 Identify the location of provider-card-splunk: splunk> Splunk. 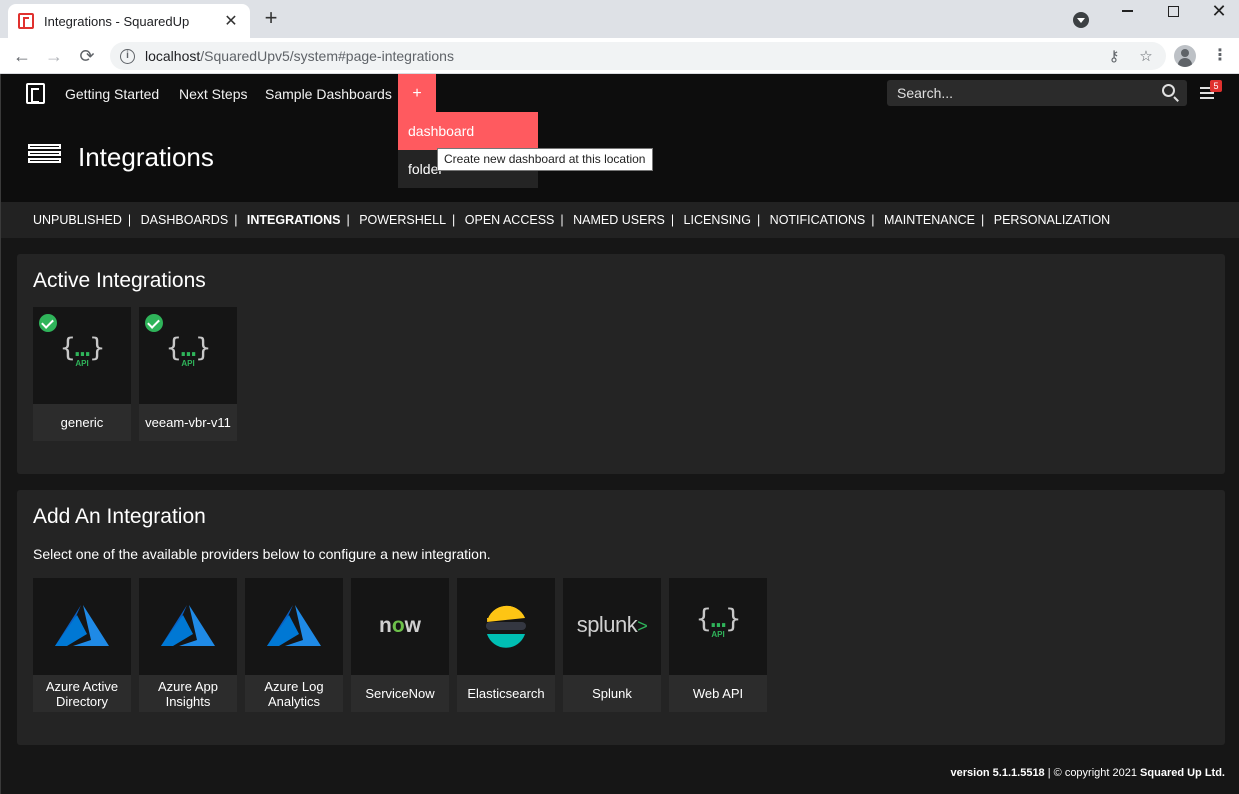
(612, 645).